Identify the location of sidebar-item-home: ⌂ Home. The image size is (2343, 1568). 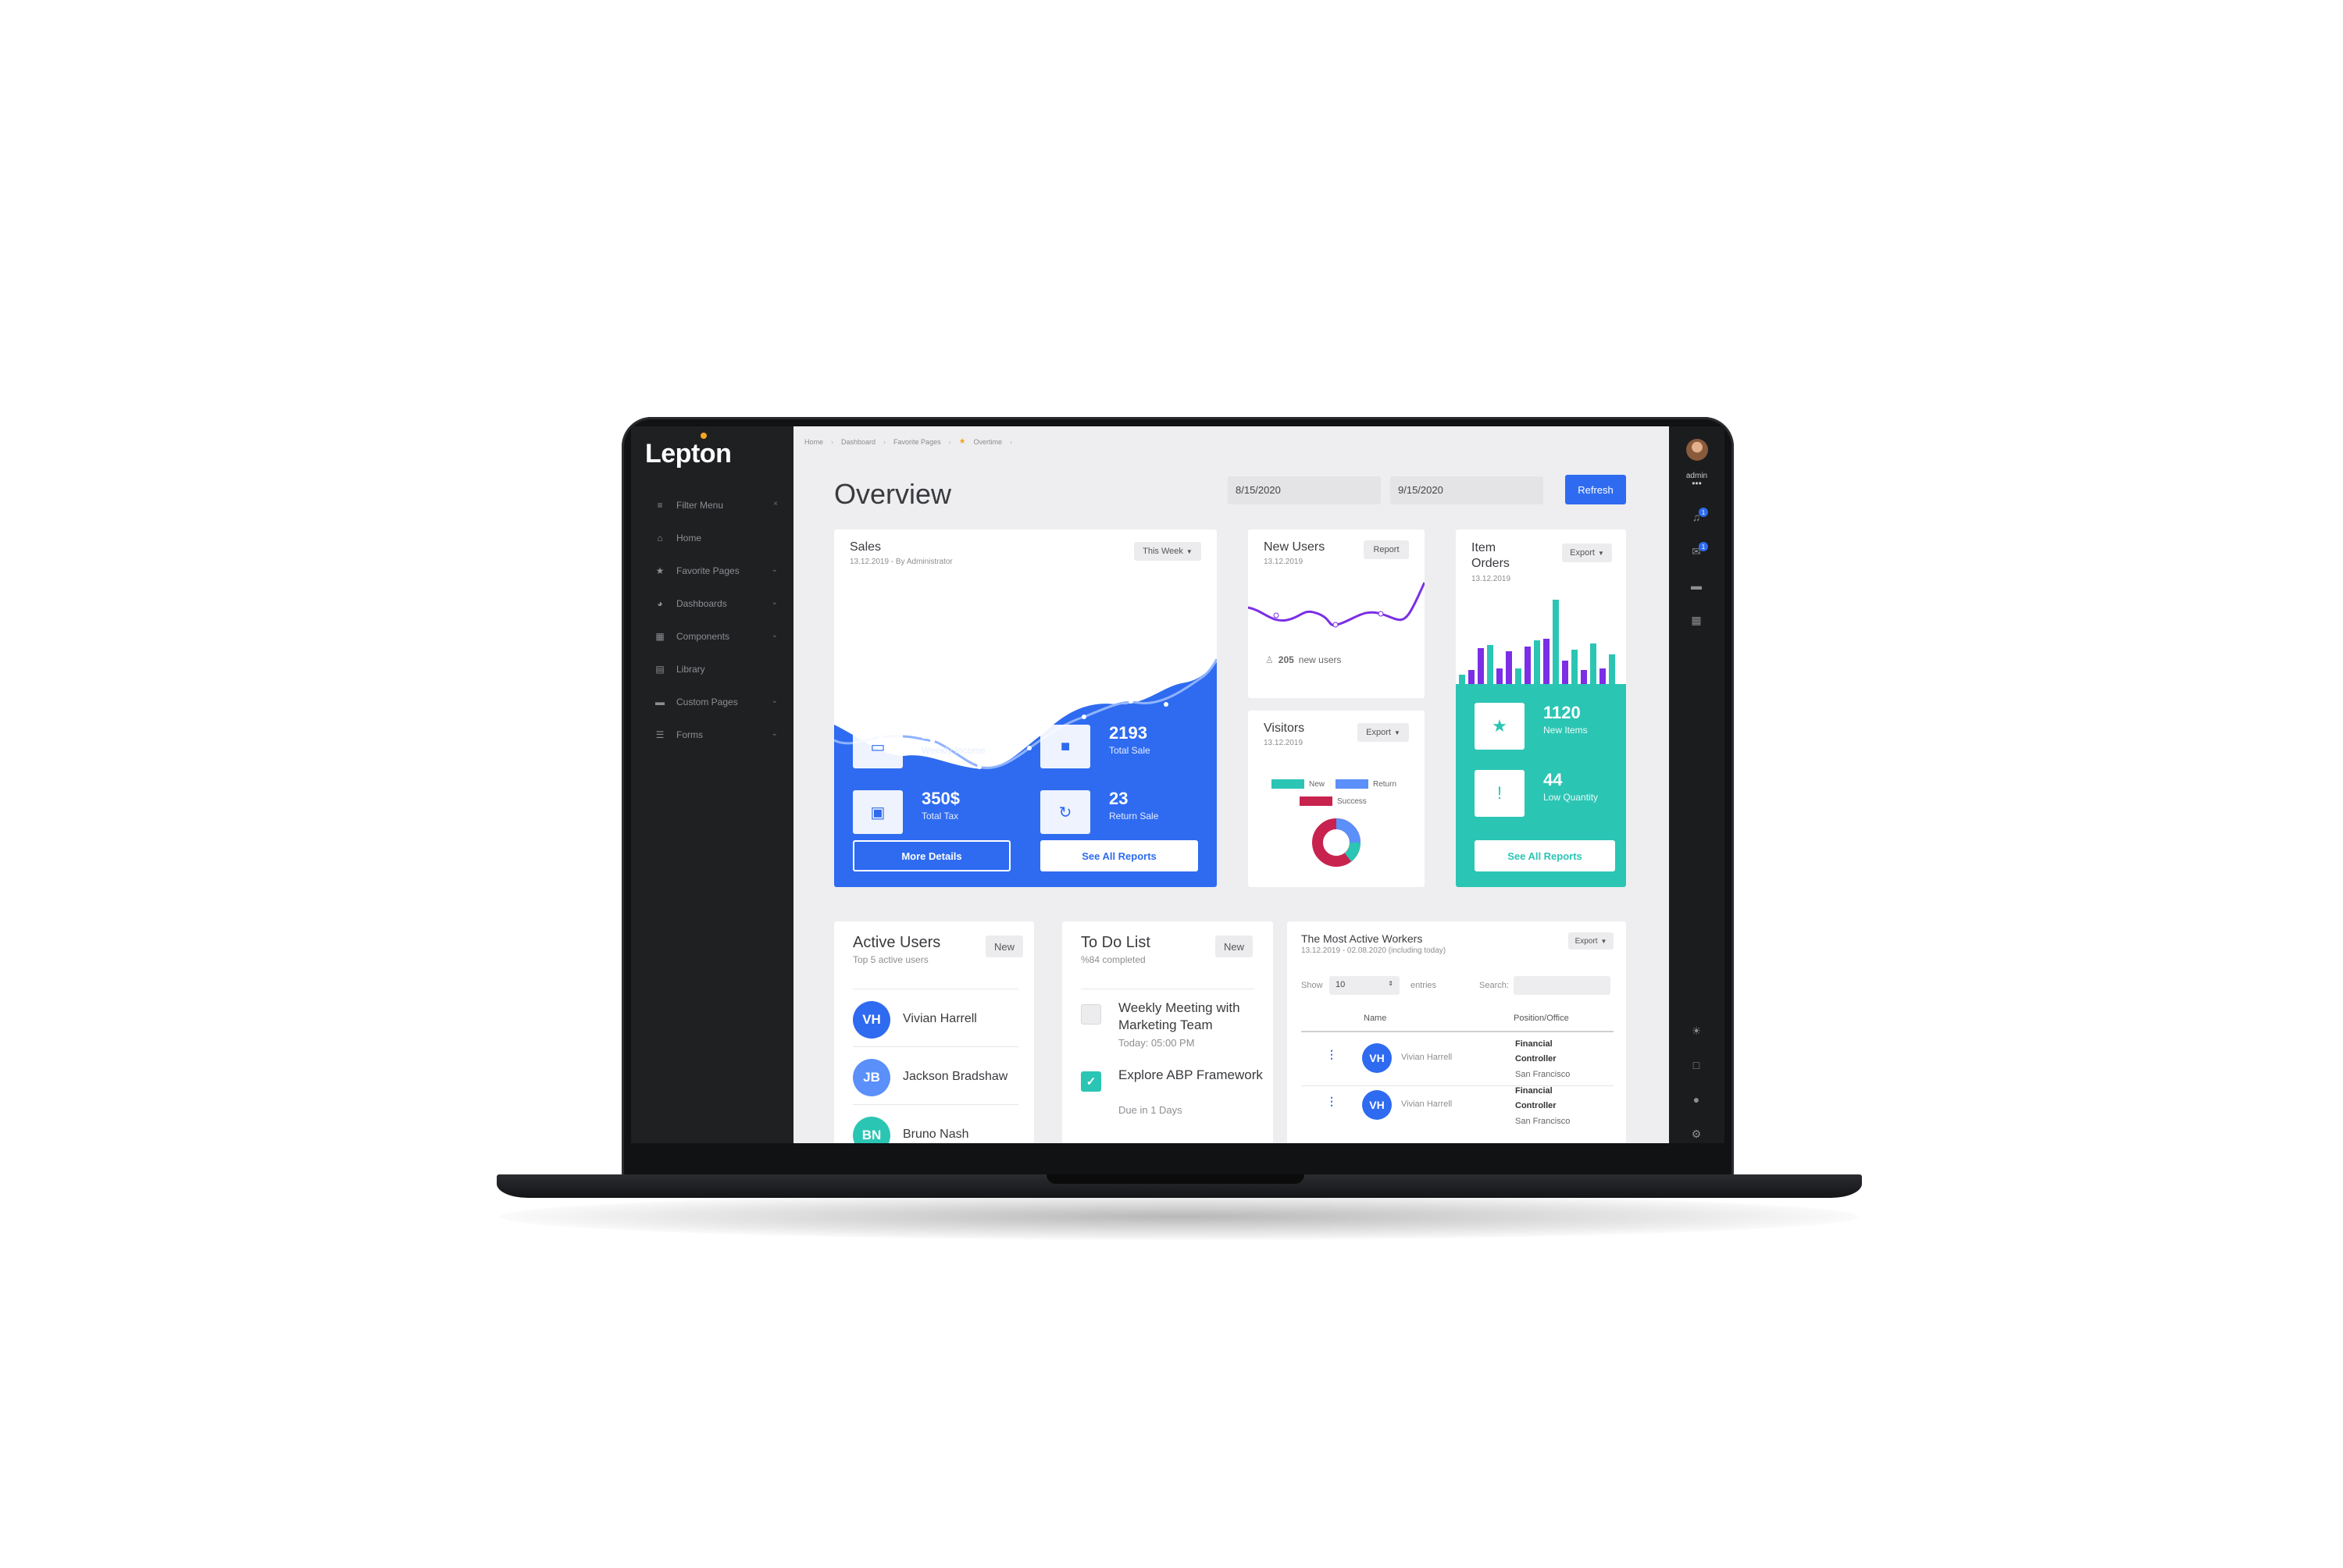
(712, 538).